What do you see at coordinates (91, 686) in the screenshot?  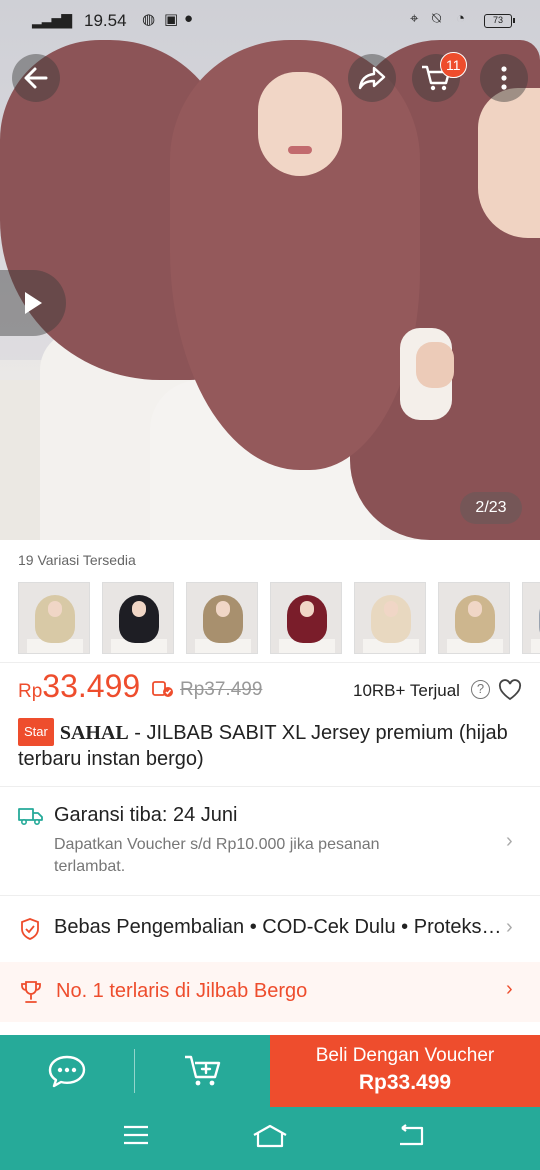 I see `price-amount: 33.499` at bounding box center [91, 686].